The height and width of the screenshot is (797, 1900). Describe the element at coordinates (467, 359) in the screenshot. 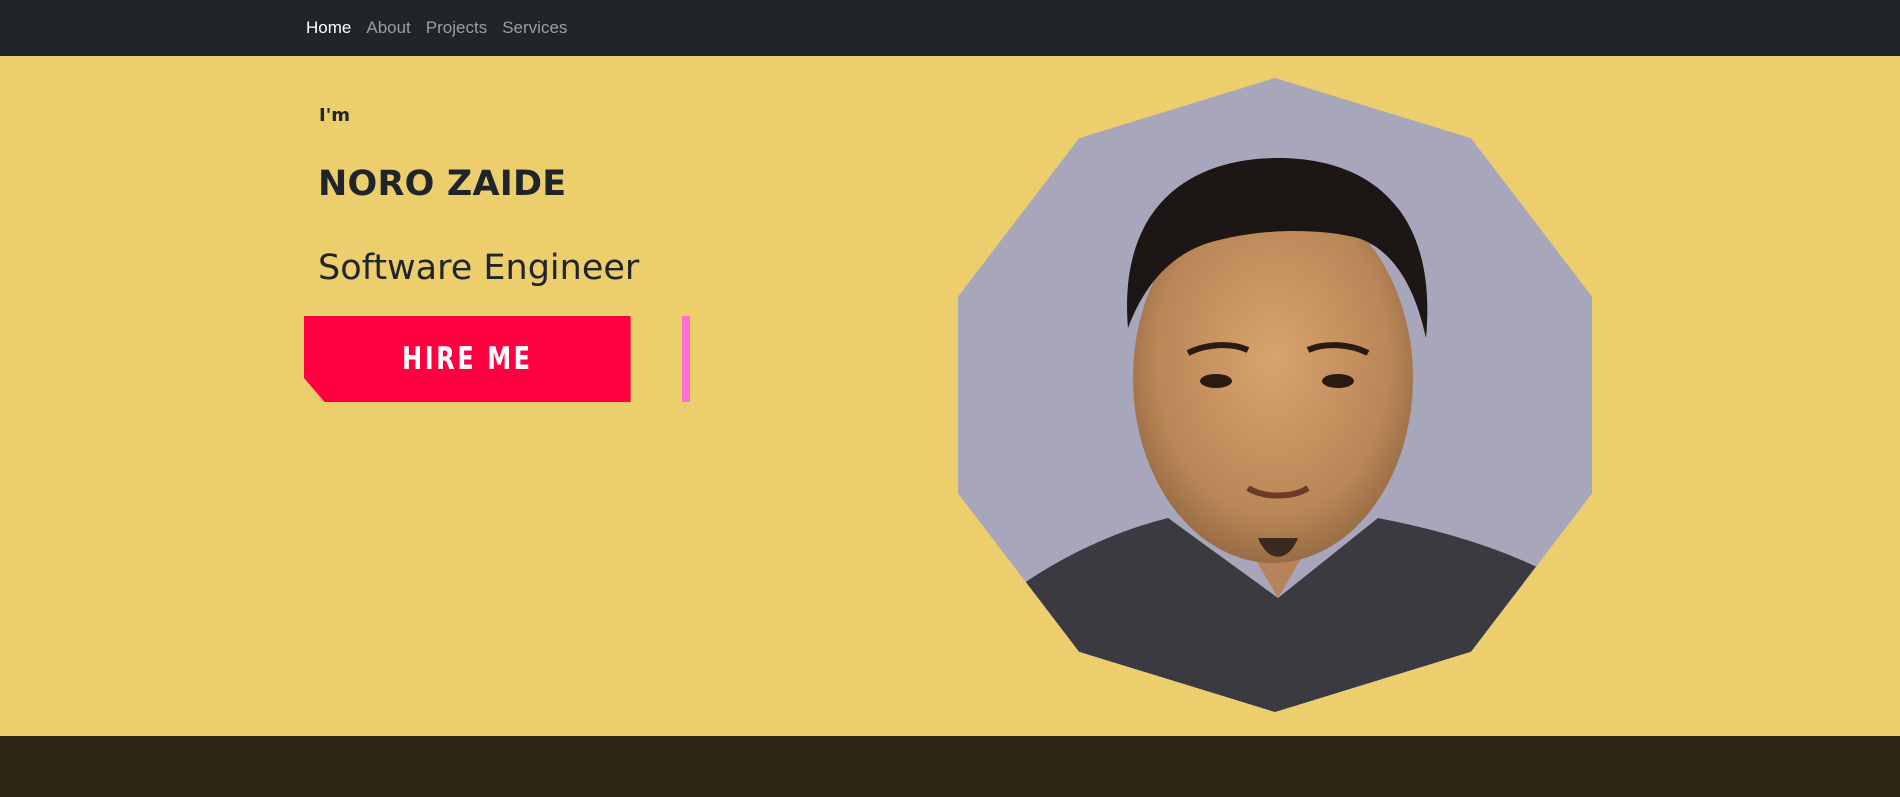

I see `hire-me-button: HIRE ME` at that location.